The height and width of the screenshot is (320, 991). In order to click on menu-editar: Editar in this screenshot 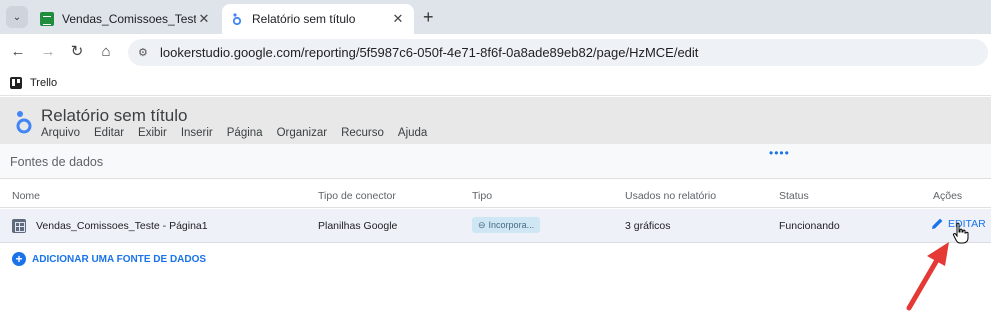, I will do `click(109, 133)`.